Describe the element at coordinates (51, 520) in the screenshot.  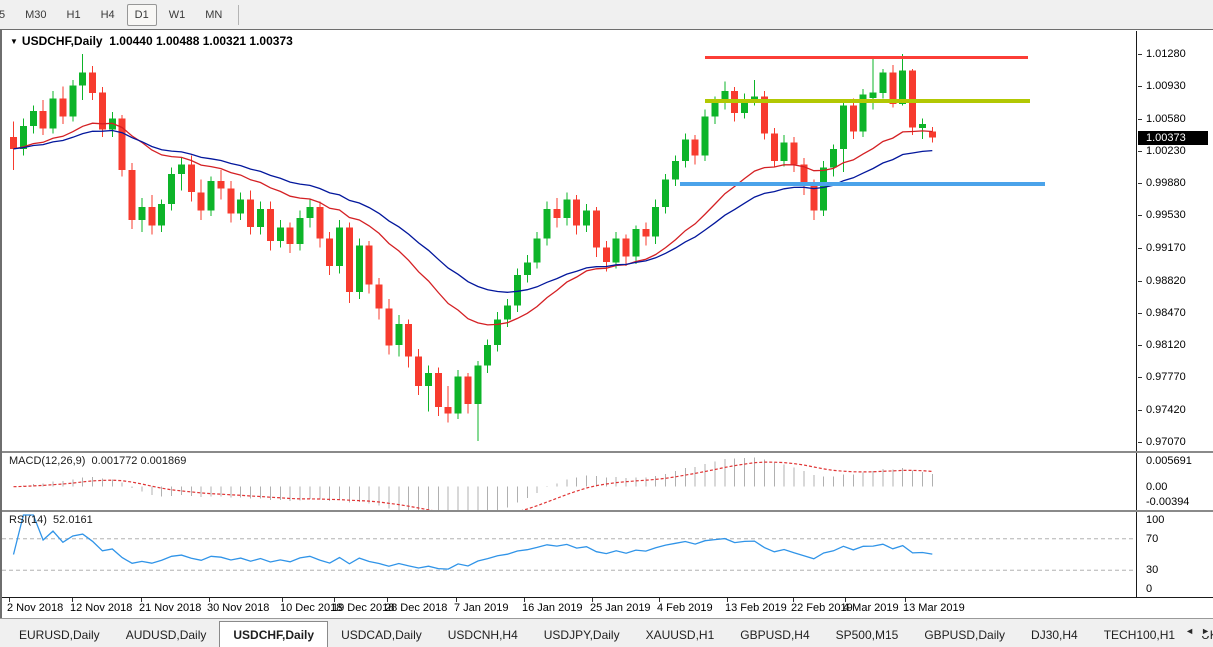
I see `rsi-label: RSI(14) 52.0161` at that location.